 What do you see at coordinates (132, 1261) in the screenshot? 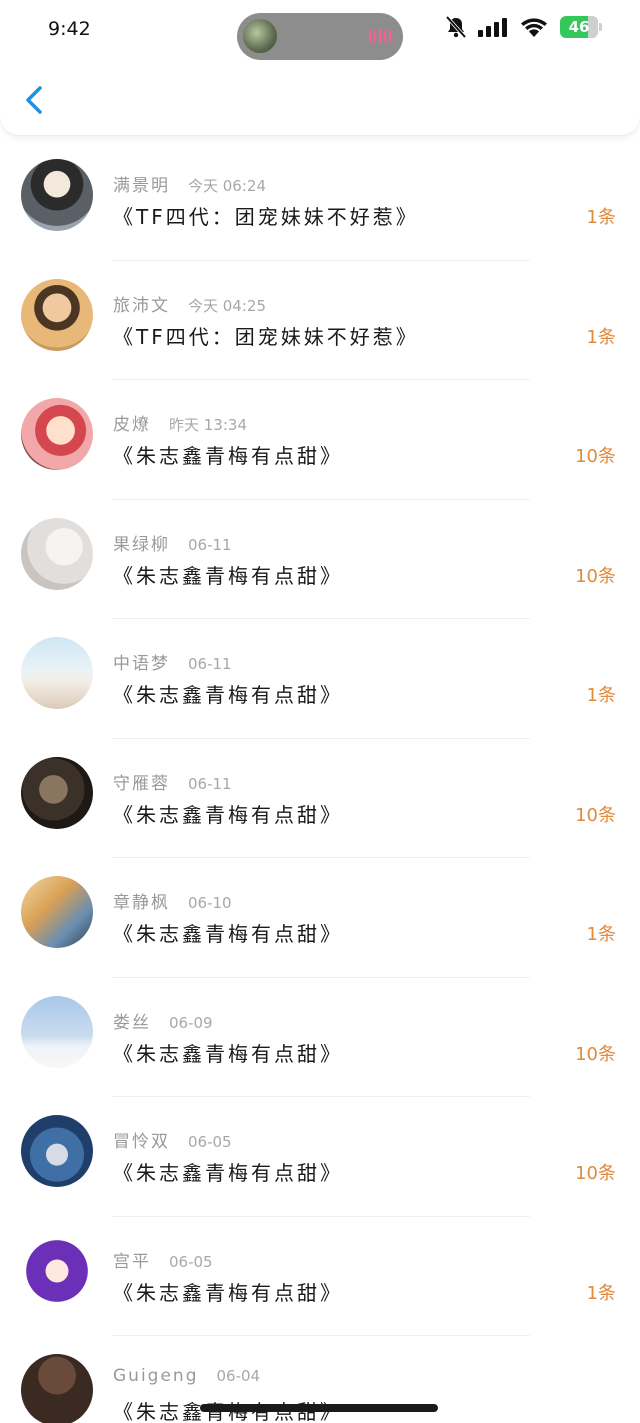
I see `sender-name: 宫平` at bounding box center [132, 1261].